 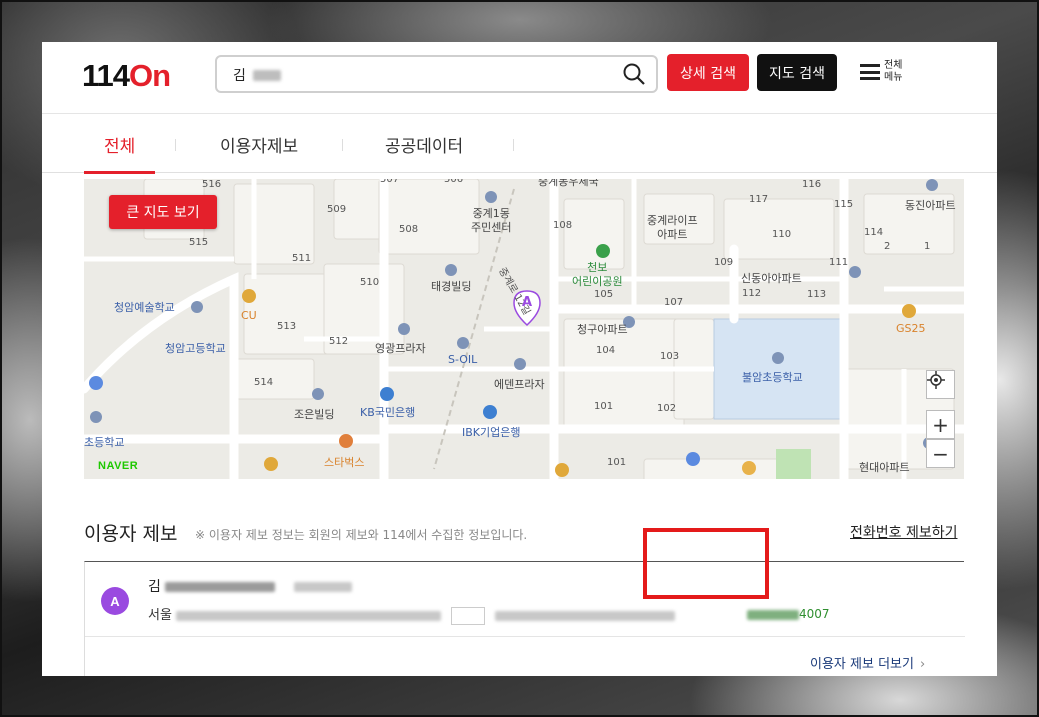 I want to click on map-label: 1, so click(x=927, y=246).